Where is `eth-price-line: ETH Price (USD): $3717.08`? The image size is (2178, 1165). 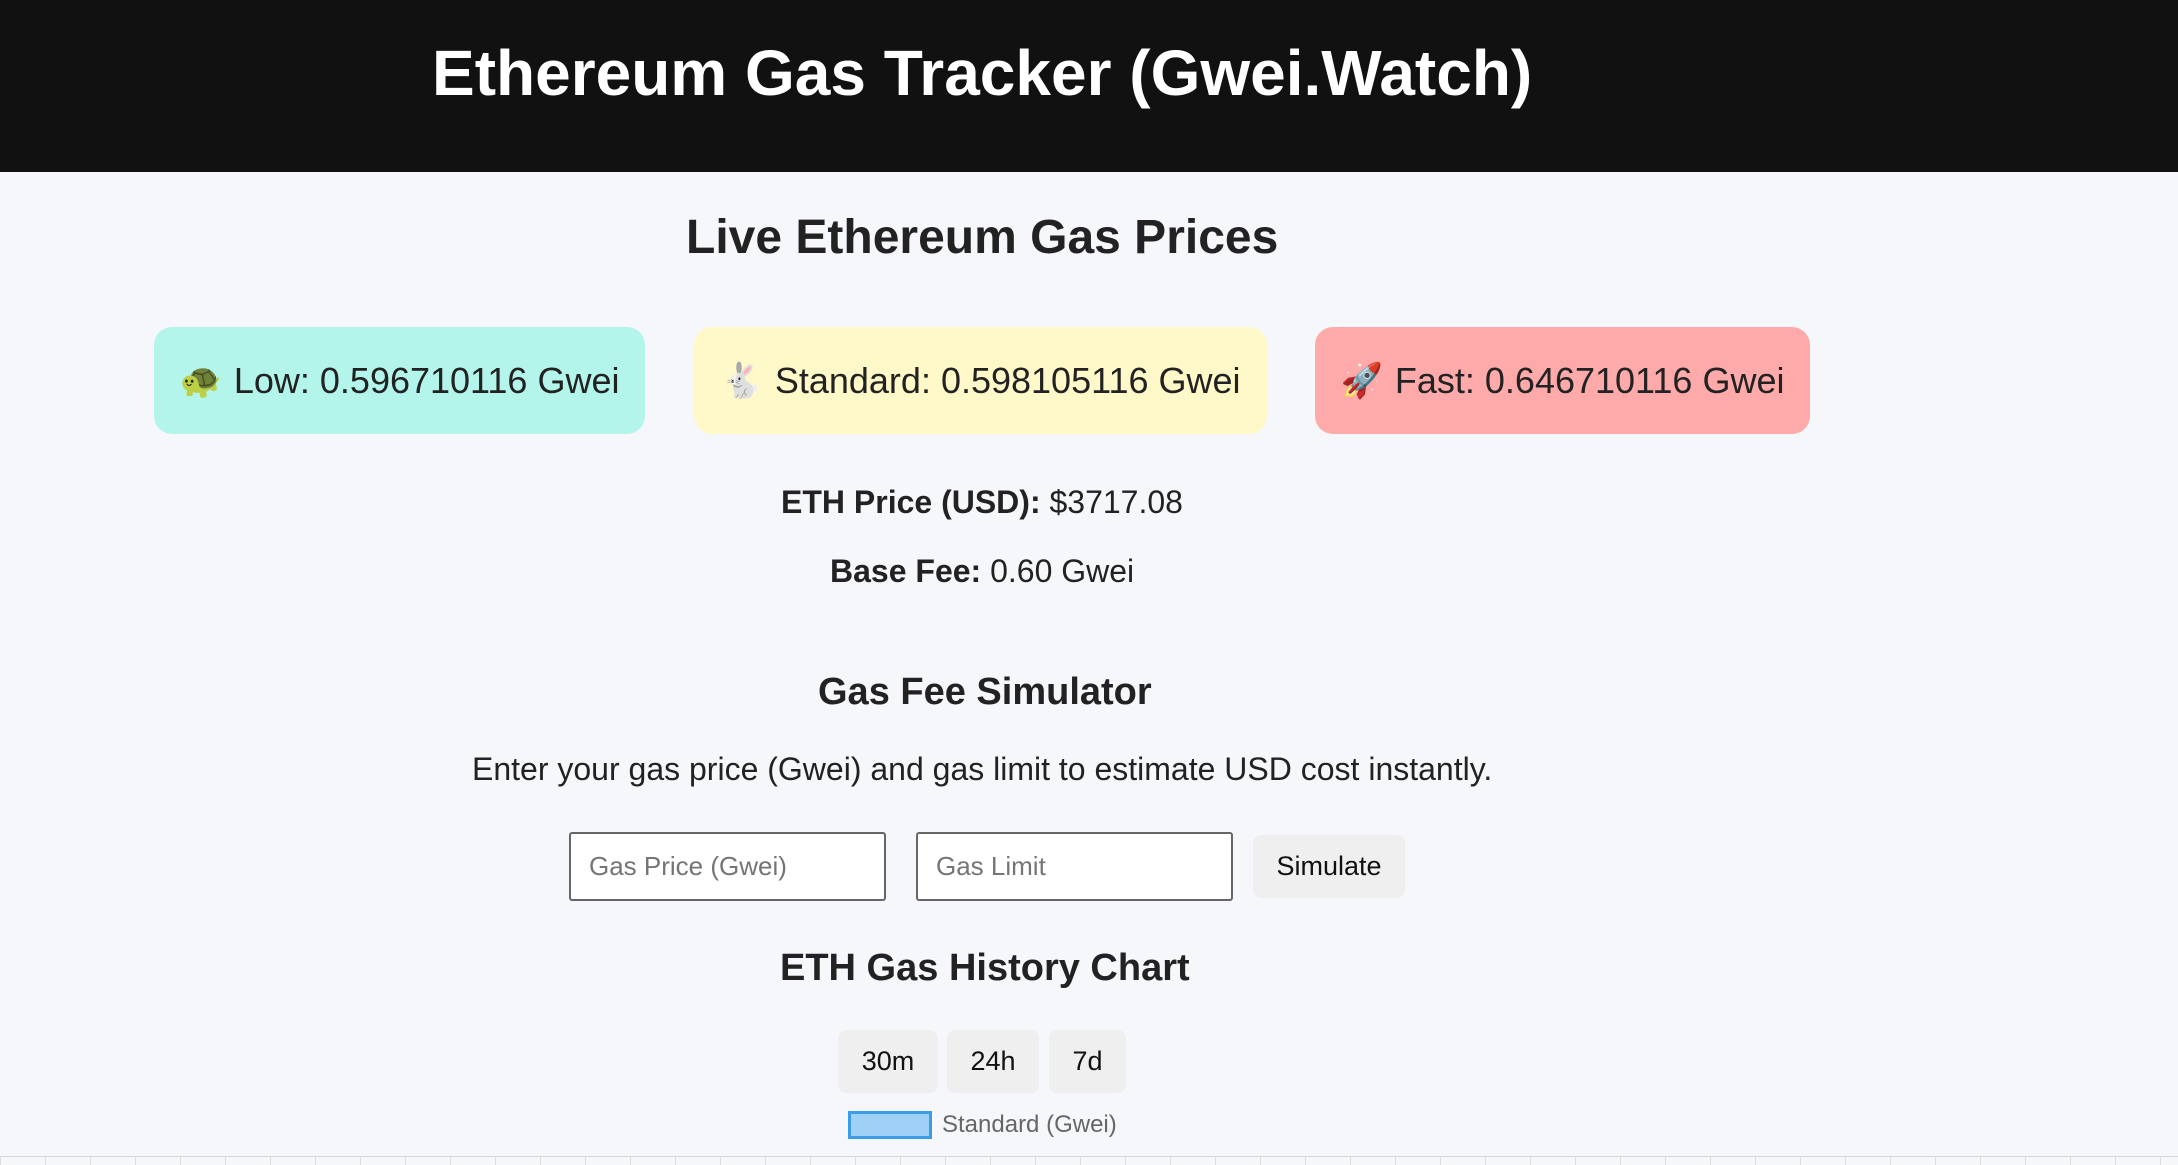
eth-price-line: ETH Price (USD): $3717.08 is located at coordinates (982, 502).